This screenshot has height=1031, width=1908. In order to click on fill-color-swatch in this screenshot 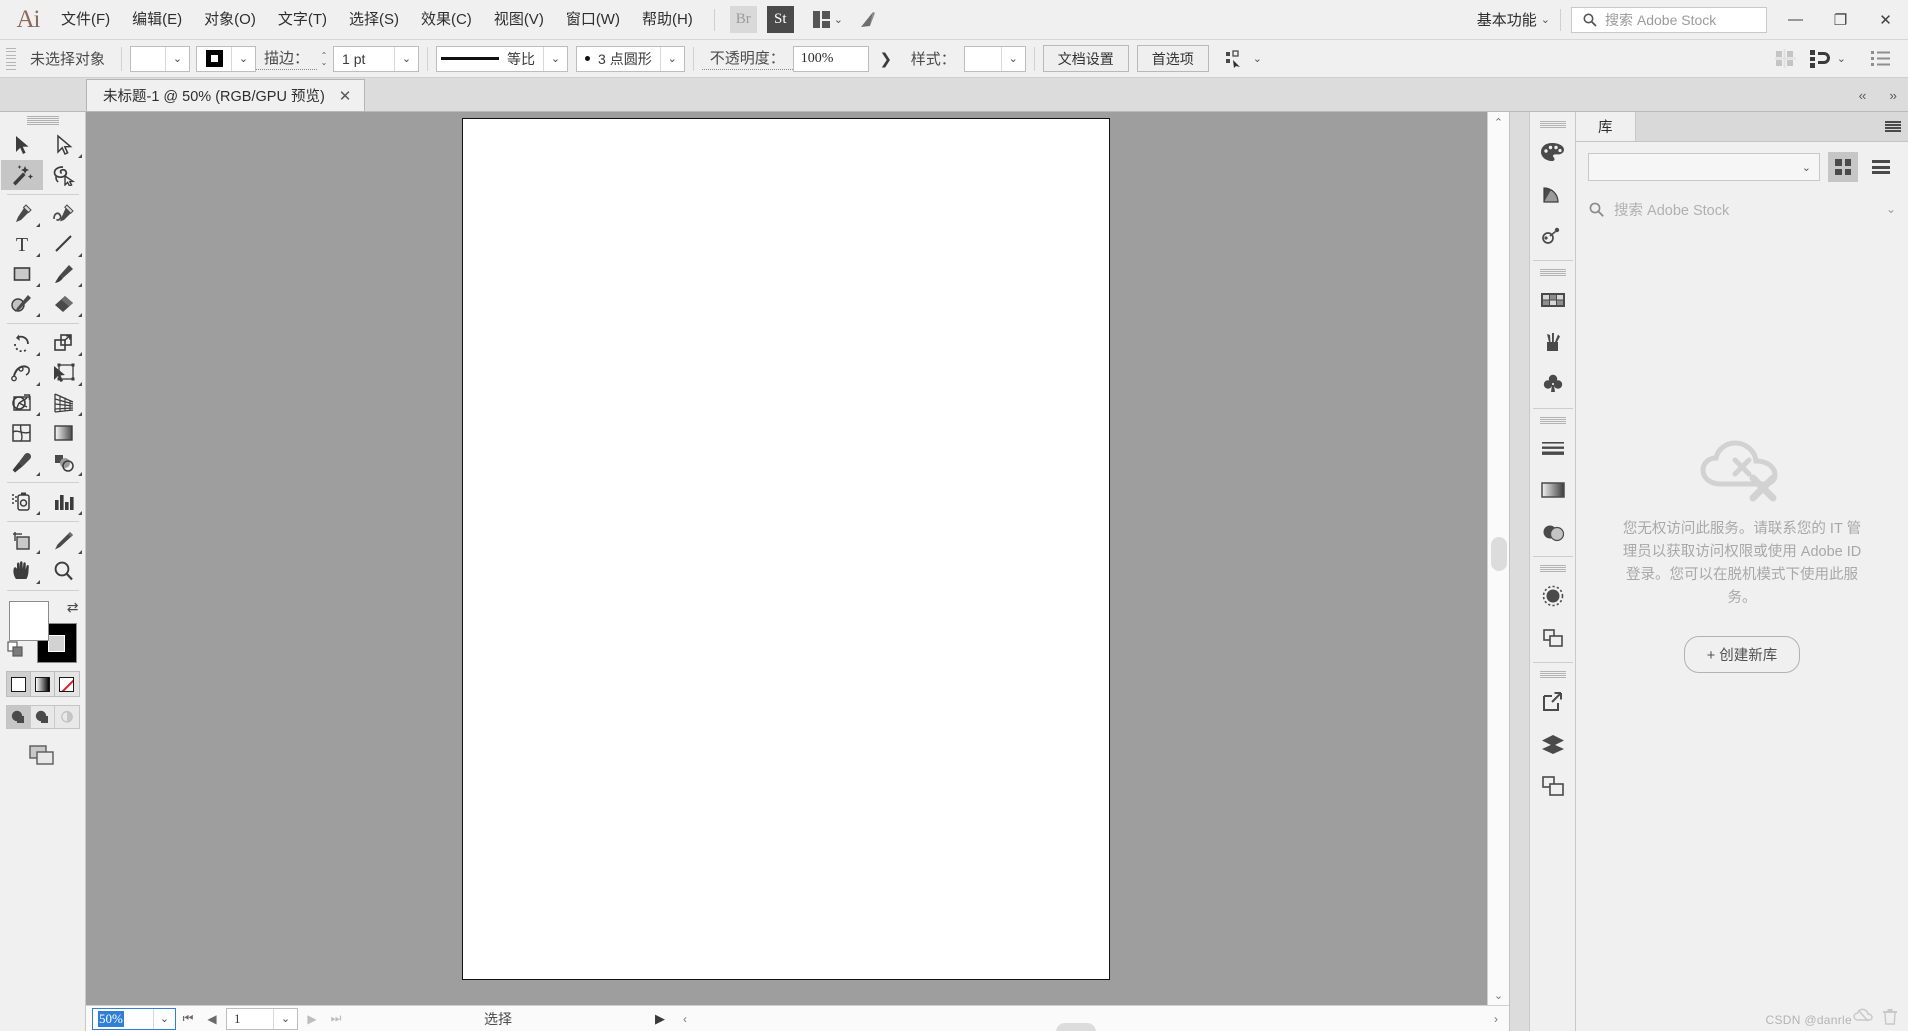, I will do `click(28, 621)`.